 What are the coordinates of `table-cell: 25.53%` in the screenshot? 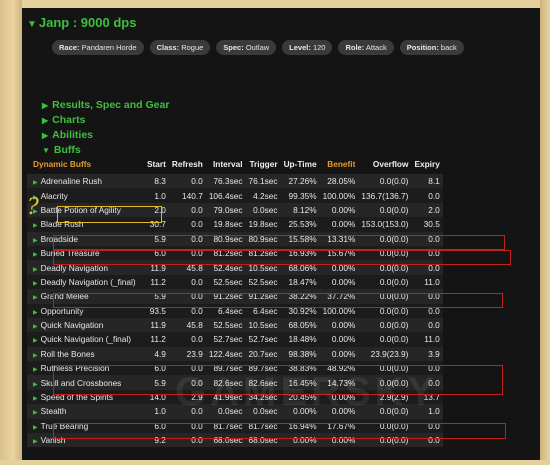 It's located at (300, 224).